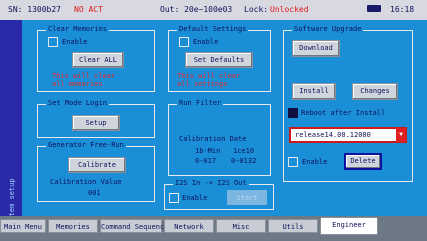 Image resolution: width=427 pixels, height=241 pixels. What do you see at coordinates (256, 9) in the screenshot?
I see `lock-label: Lock:` at bounding box center [256, 9].